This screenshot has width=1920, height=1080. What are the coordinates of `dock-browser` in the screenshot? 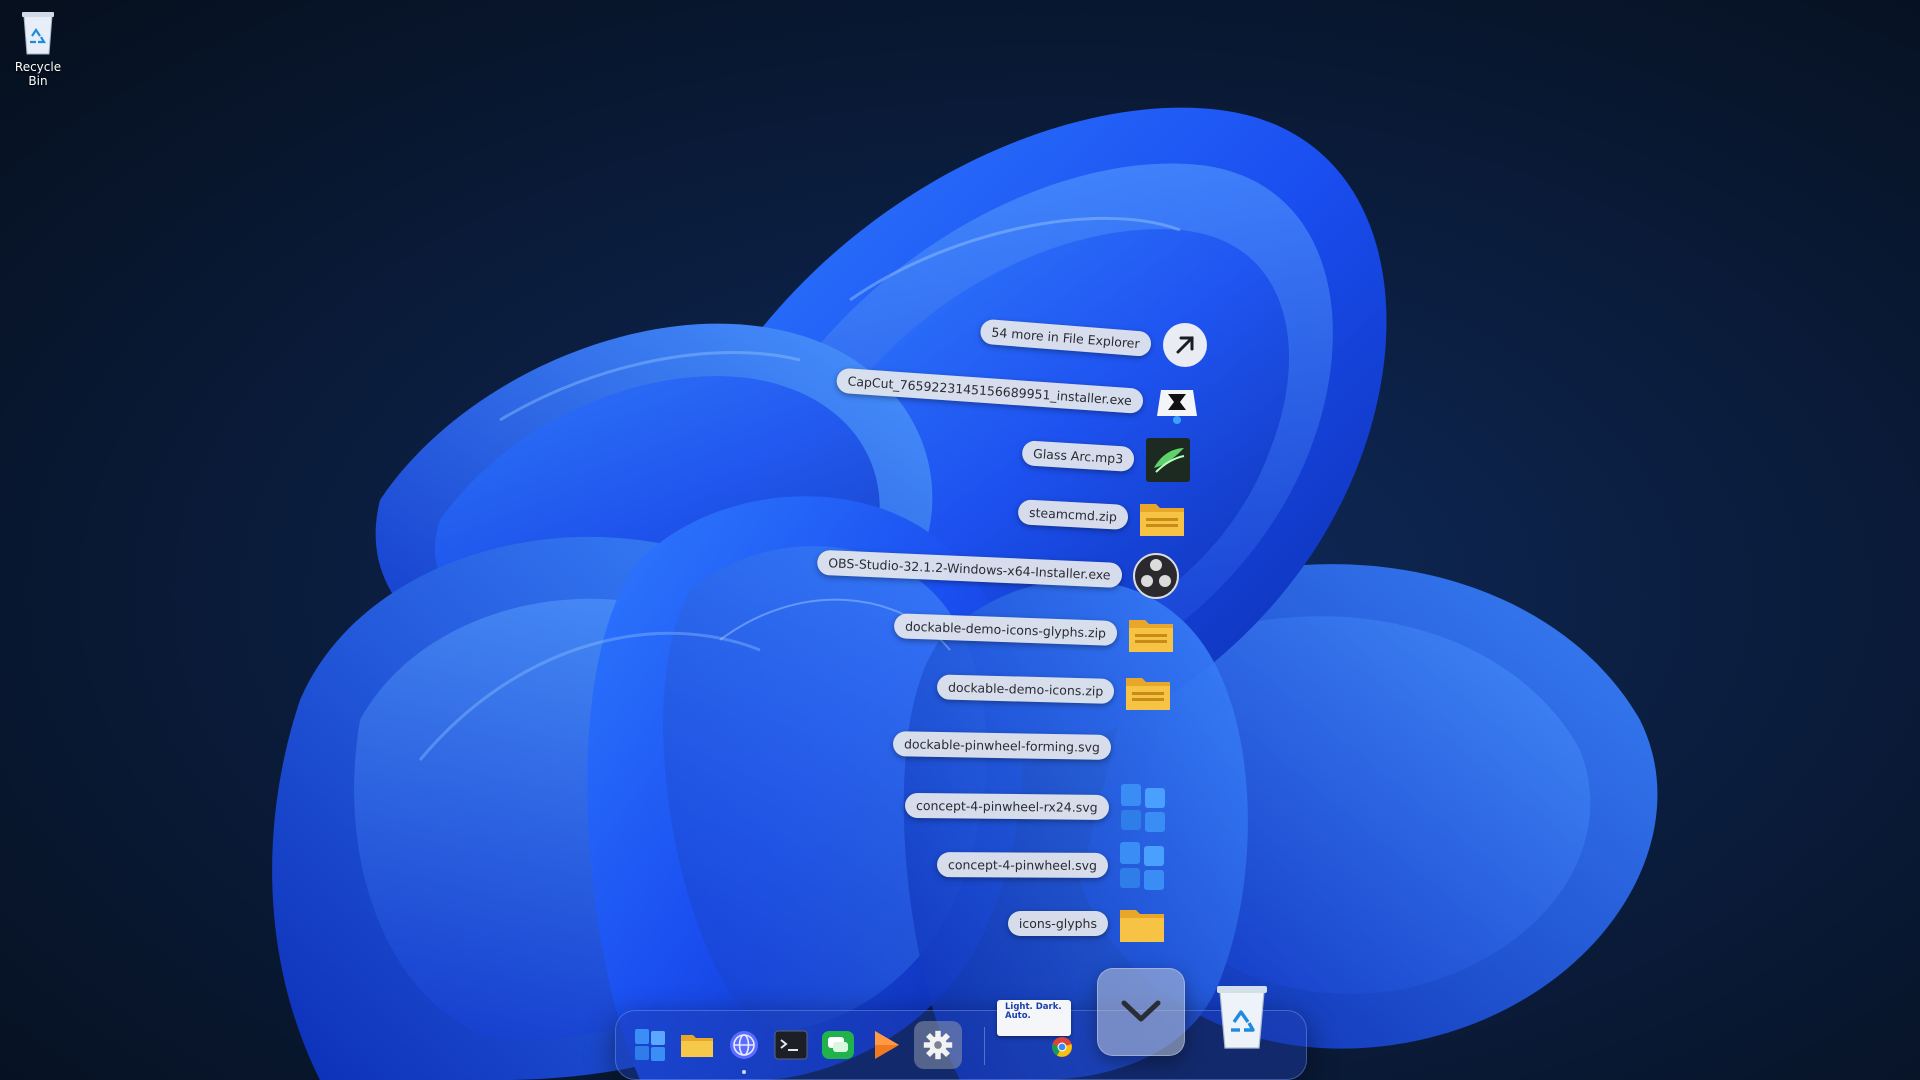 It's located at (744, 1048).